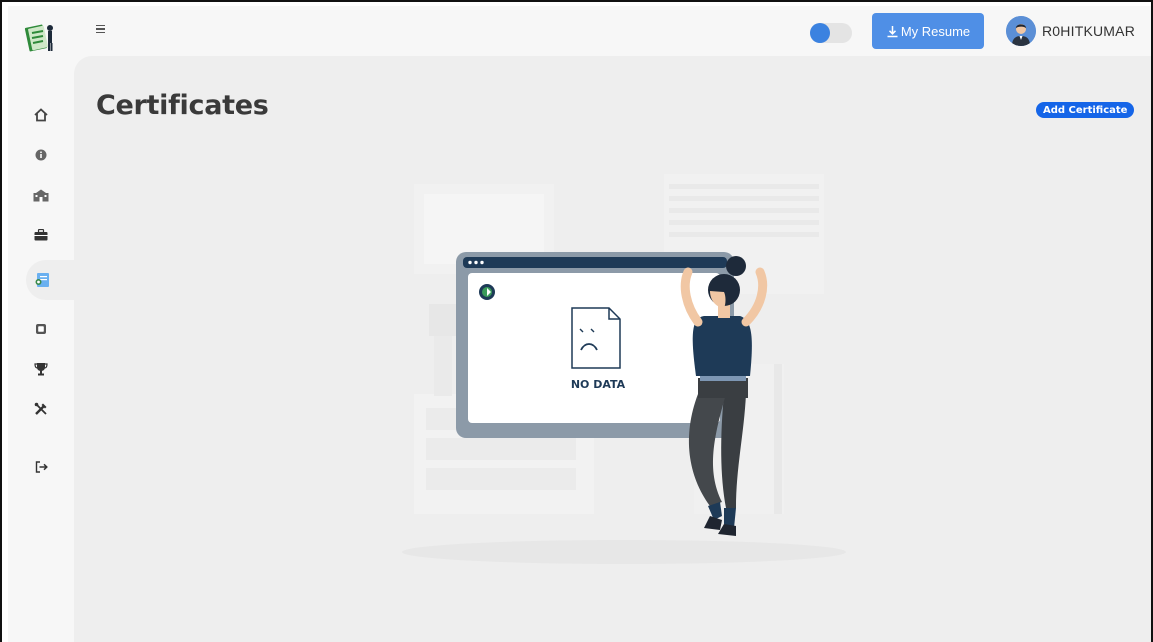  I want to click on no-data-text: NO DATA, so click(598, 384).